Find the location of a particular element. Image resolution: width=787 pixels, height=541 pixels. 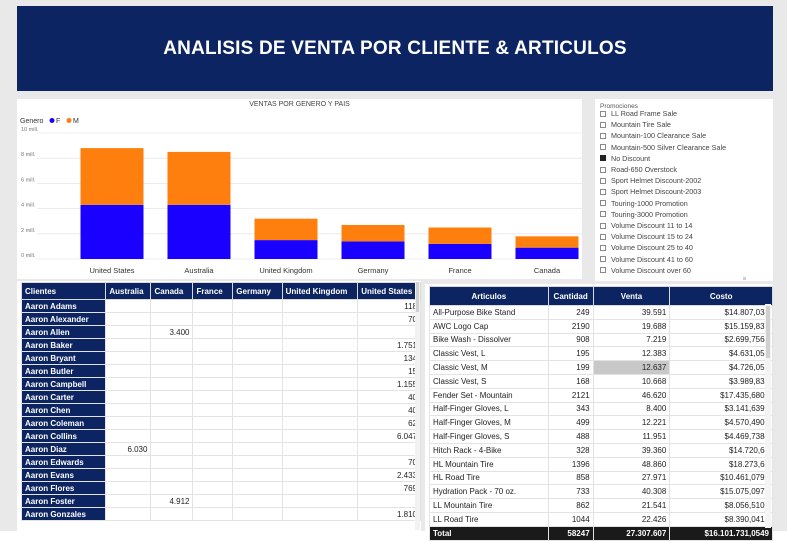

table-row: Aaron Adams 118 is located at coordinates (220, 306).